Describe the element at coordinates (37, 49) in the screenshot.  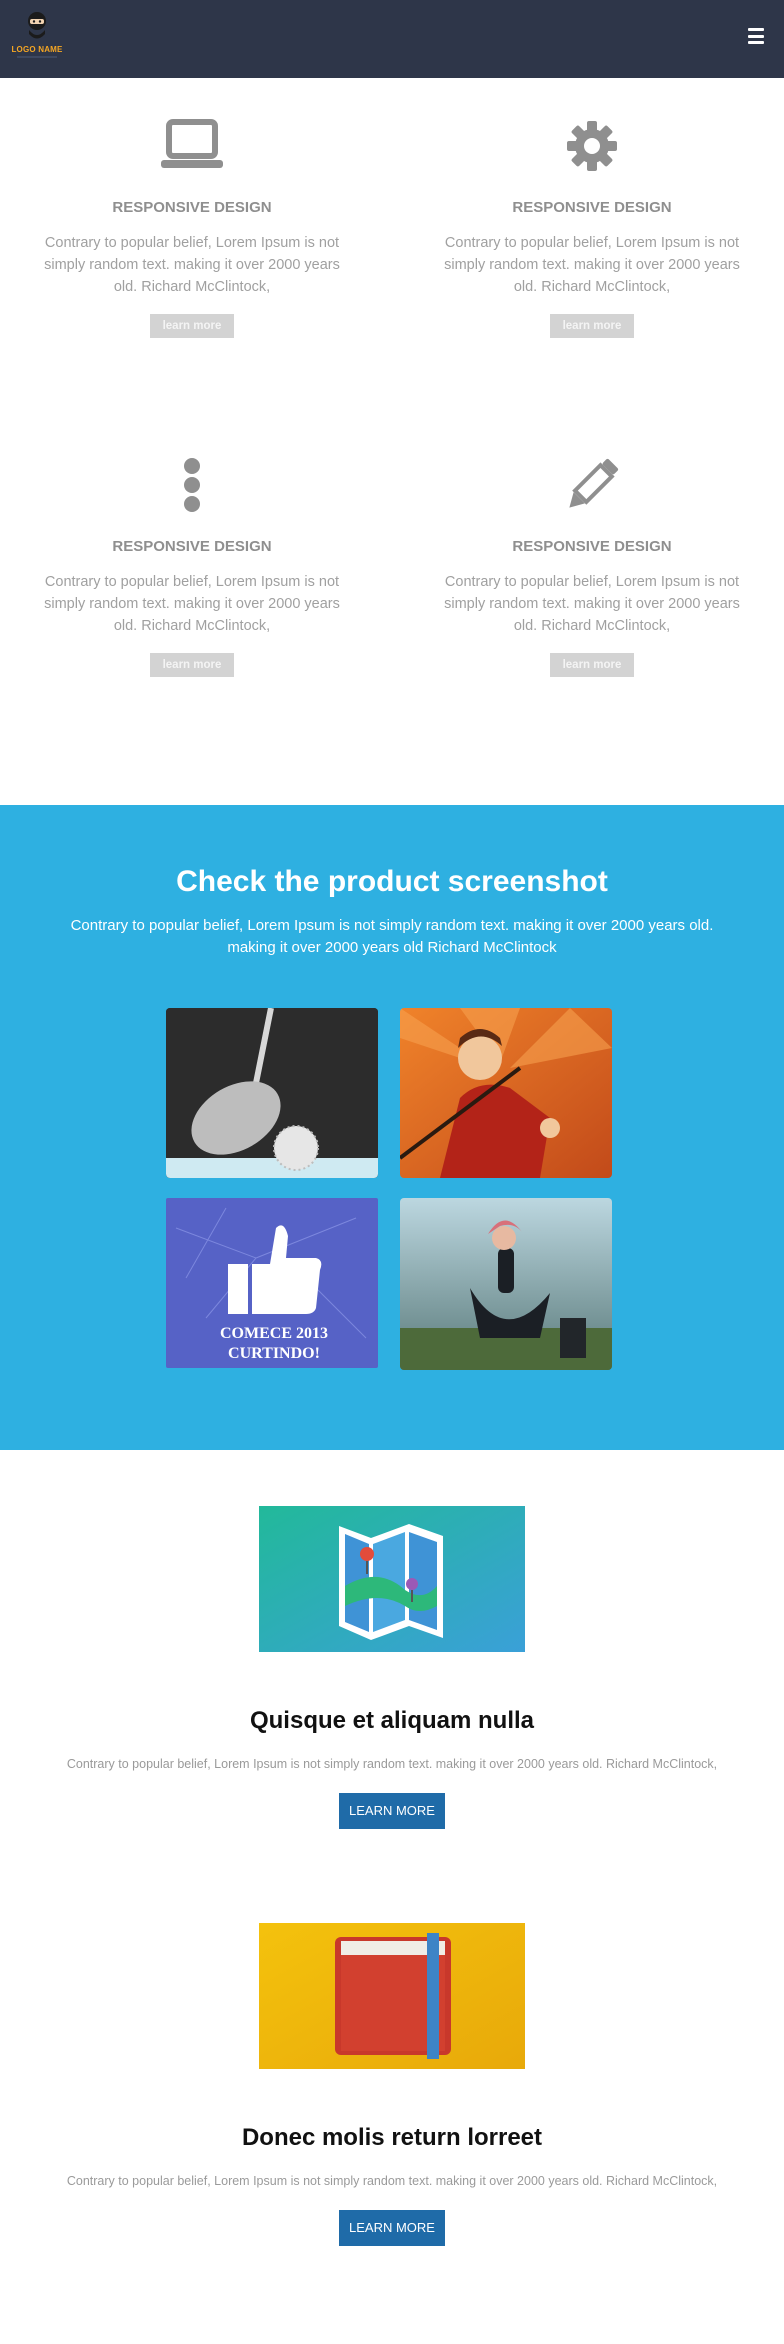
I see `logo-text: LOGO NAME` at that location.